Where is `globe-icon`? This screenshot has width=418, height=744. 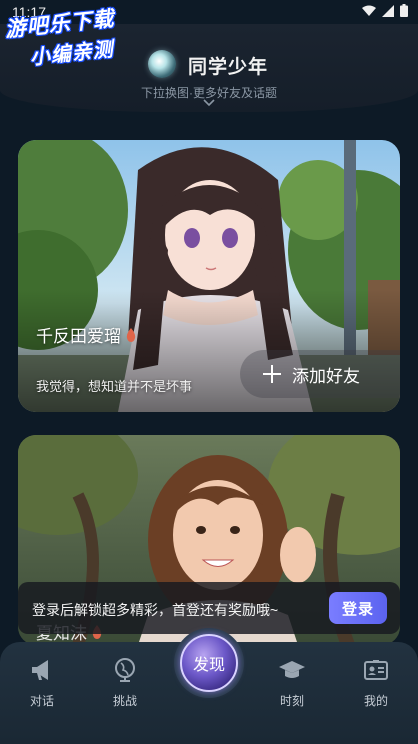
globe-icon is located at coordinates (125, 670).